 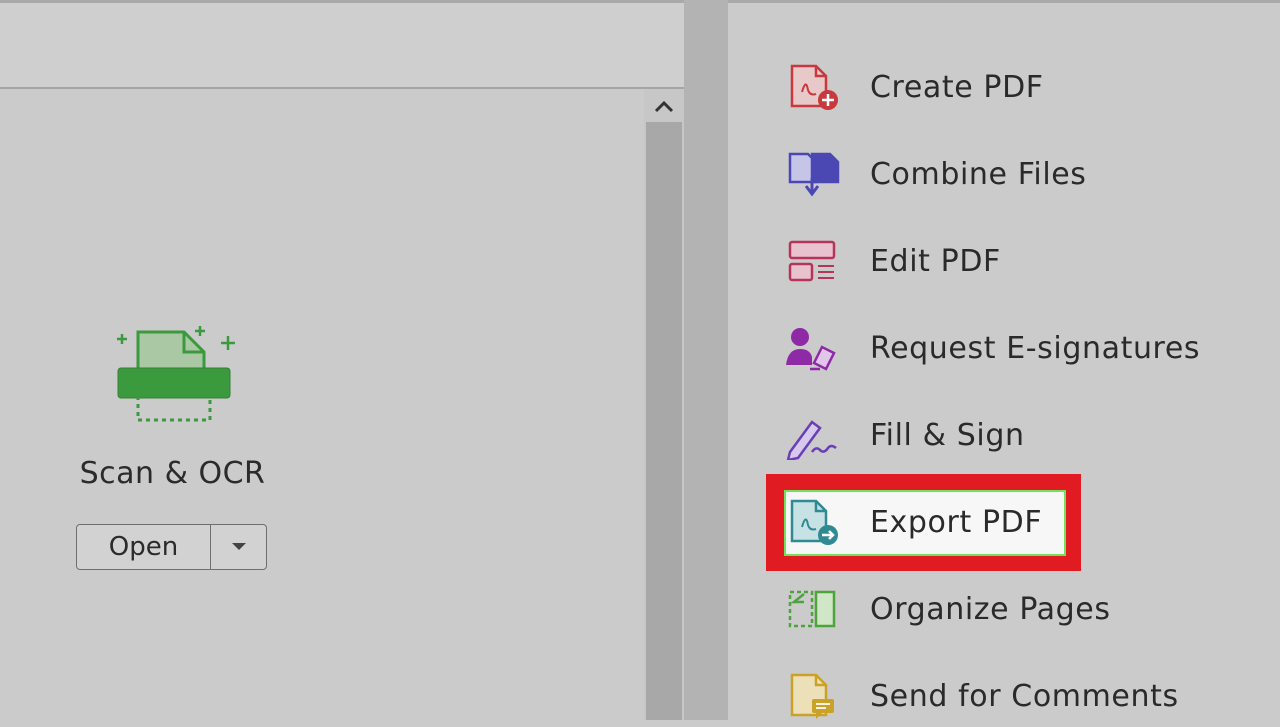 I want to click on scrollbar-thumb, so click(x=664, y=421).